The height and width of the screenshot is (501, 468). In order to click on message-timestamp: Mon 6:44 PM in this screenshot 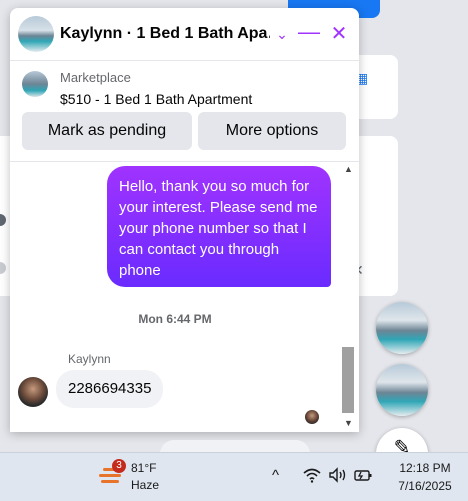, I will do `click(175, 319)`.